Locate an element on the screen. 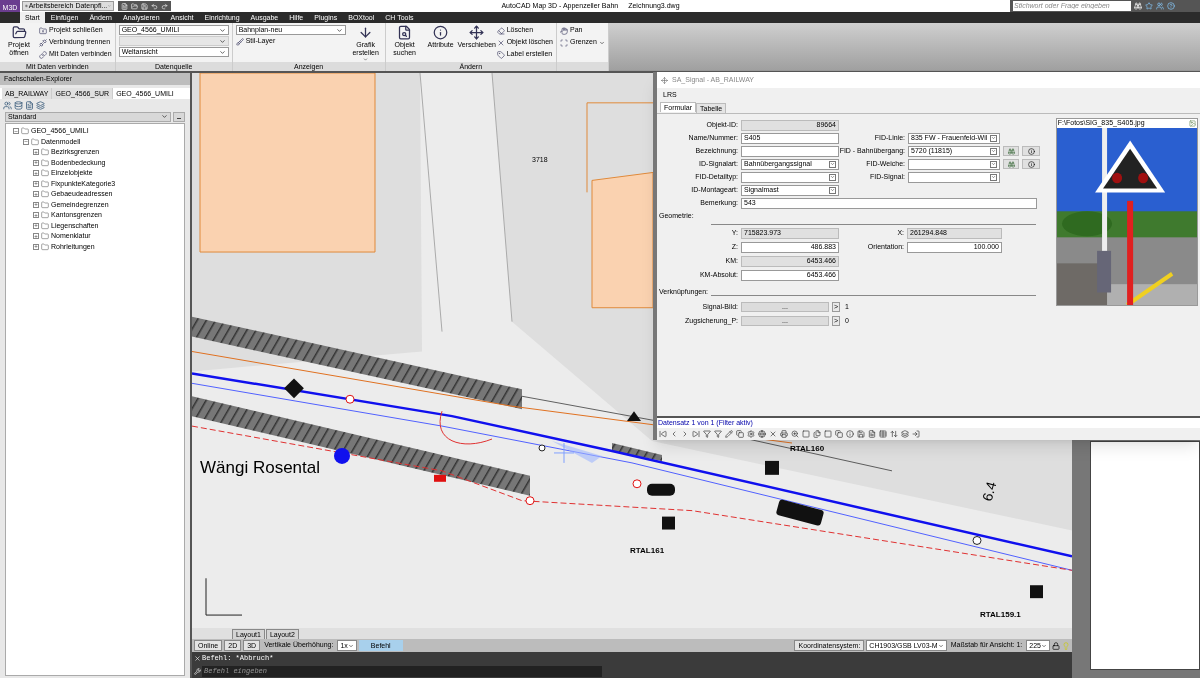 The height and width of the screenshot is (678, 1200). new-file-icon is located at coordinates (124, 6).